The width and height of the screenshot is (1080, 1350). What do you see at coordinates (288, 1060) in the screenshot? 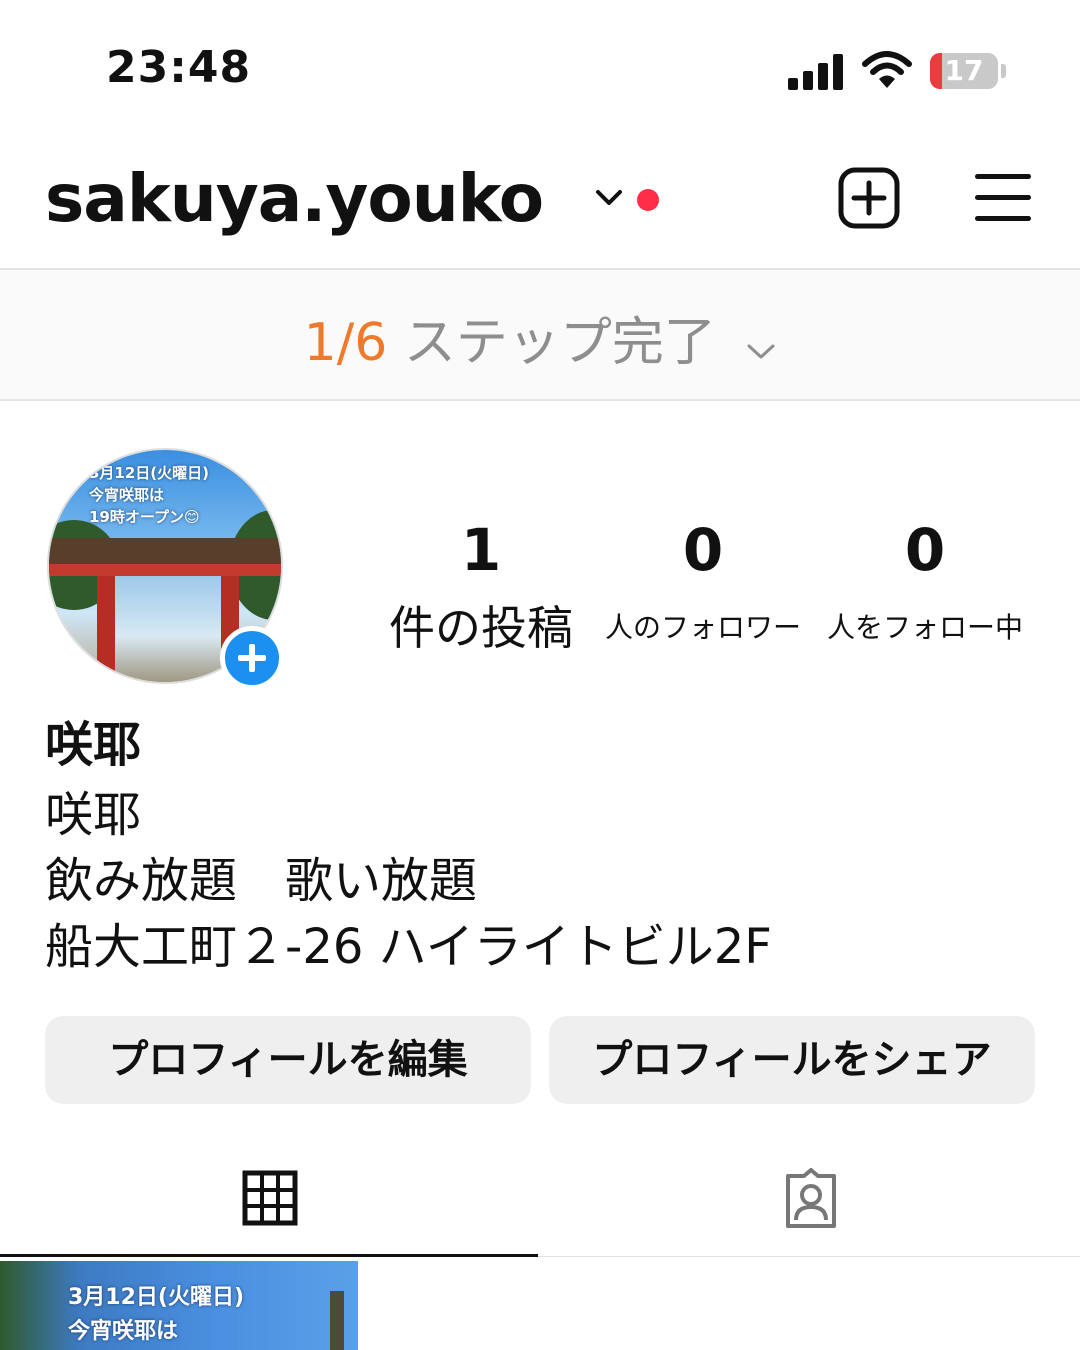
I see `edit-profile-button: プロフィールを編集` at bounding box center [288, 1060].